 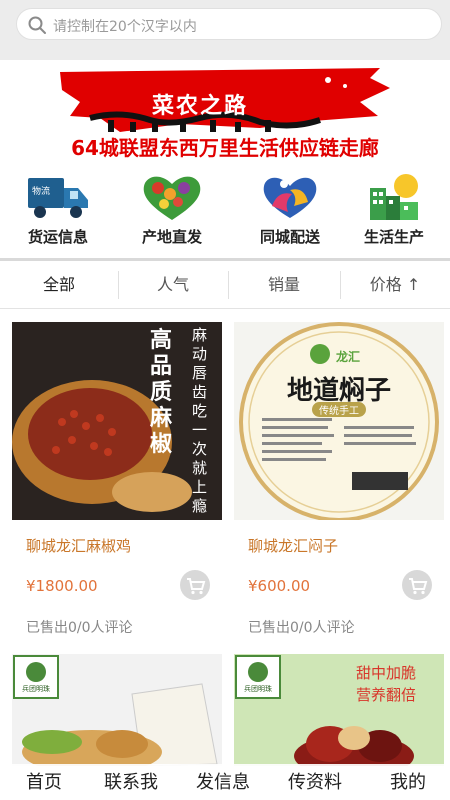 What do you see at coordinates (225, 148) in the screenshot?
I see `banner-subtitle: 64城联盟东西万里生活供应链走廊` at bounding box center [225, 148].